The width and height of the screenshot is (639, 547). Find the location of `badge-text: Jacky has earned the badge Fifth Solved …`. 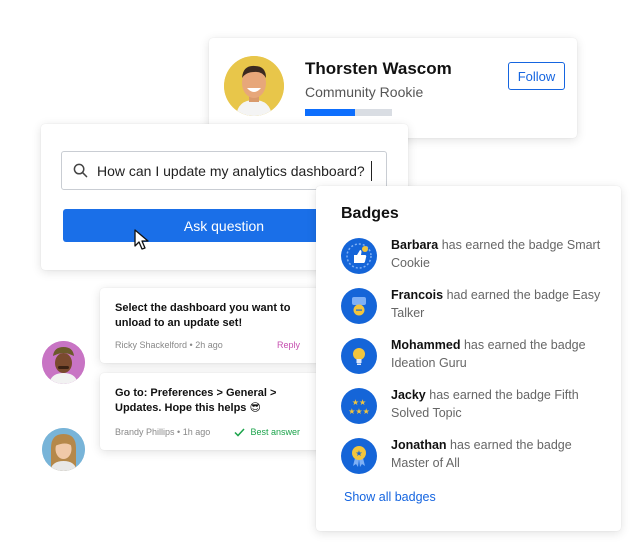

badge-text: Jacky has earned the badge Fifth Solved … is located at coordinates (498, 404).